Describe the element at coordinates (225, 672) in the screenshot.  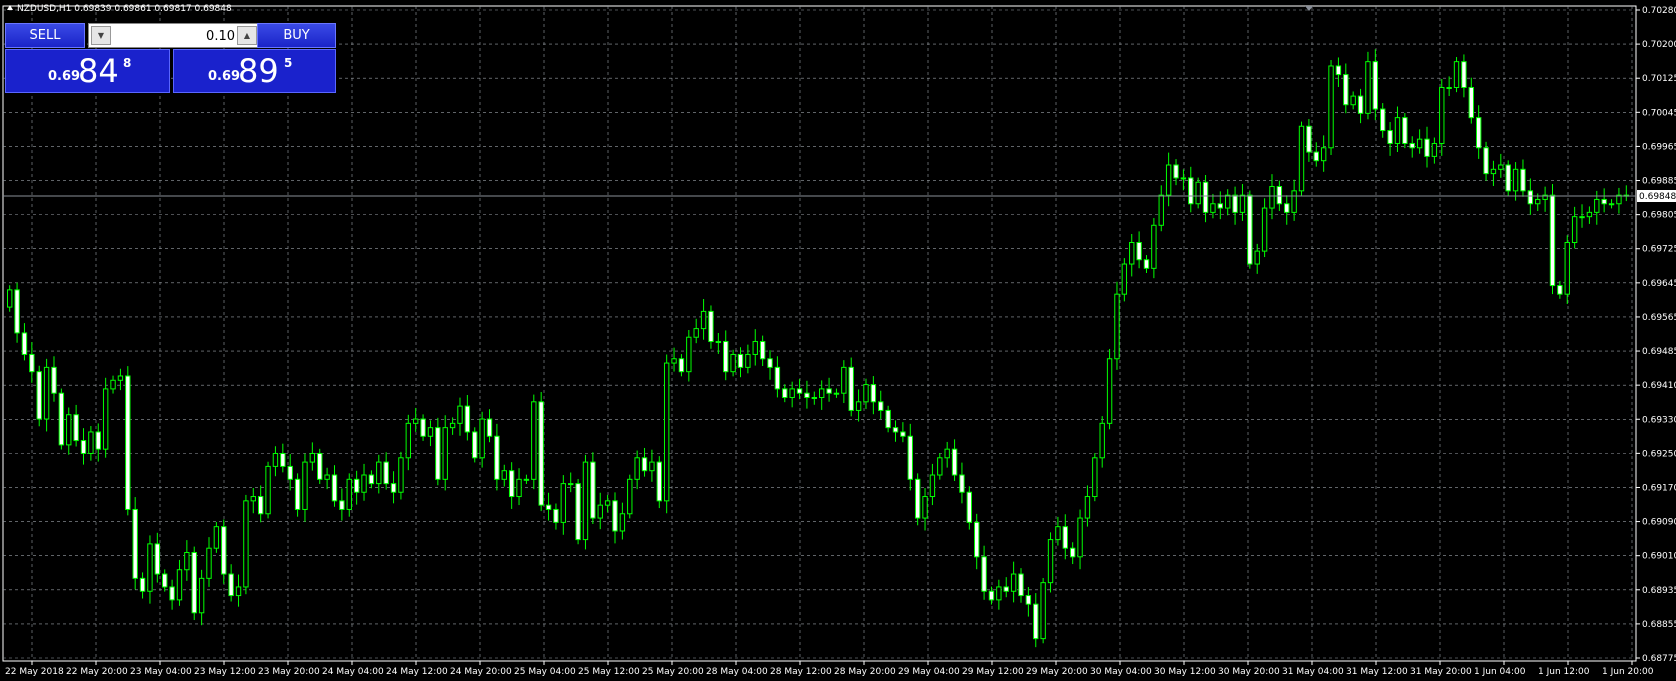
I see `x-tick-label: 23 May 12:00` at that location.